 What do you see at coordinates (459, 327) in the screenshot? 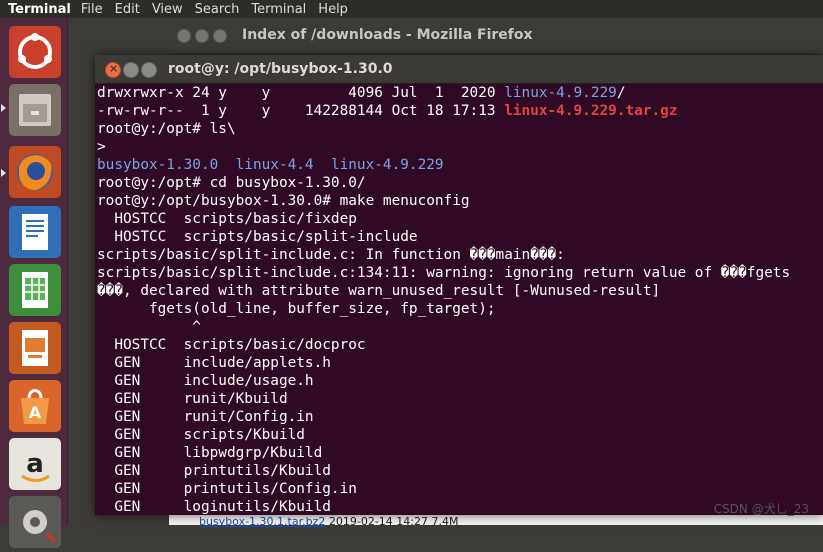
I see `terminal-line: ^` at bounding box center [459, 327].